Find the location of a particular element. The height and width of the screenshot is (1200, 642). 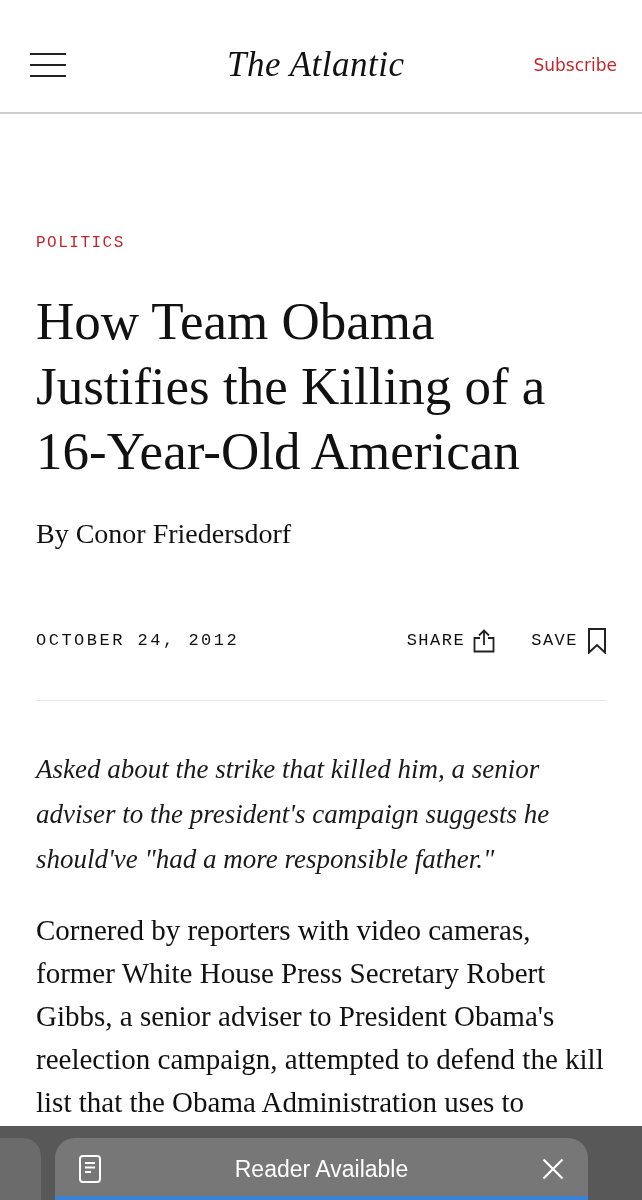

share-icon is located at coordinates (484, 641).